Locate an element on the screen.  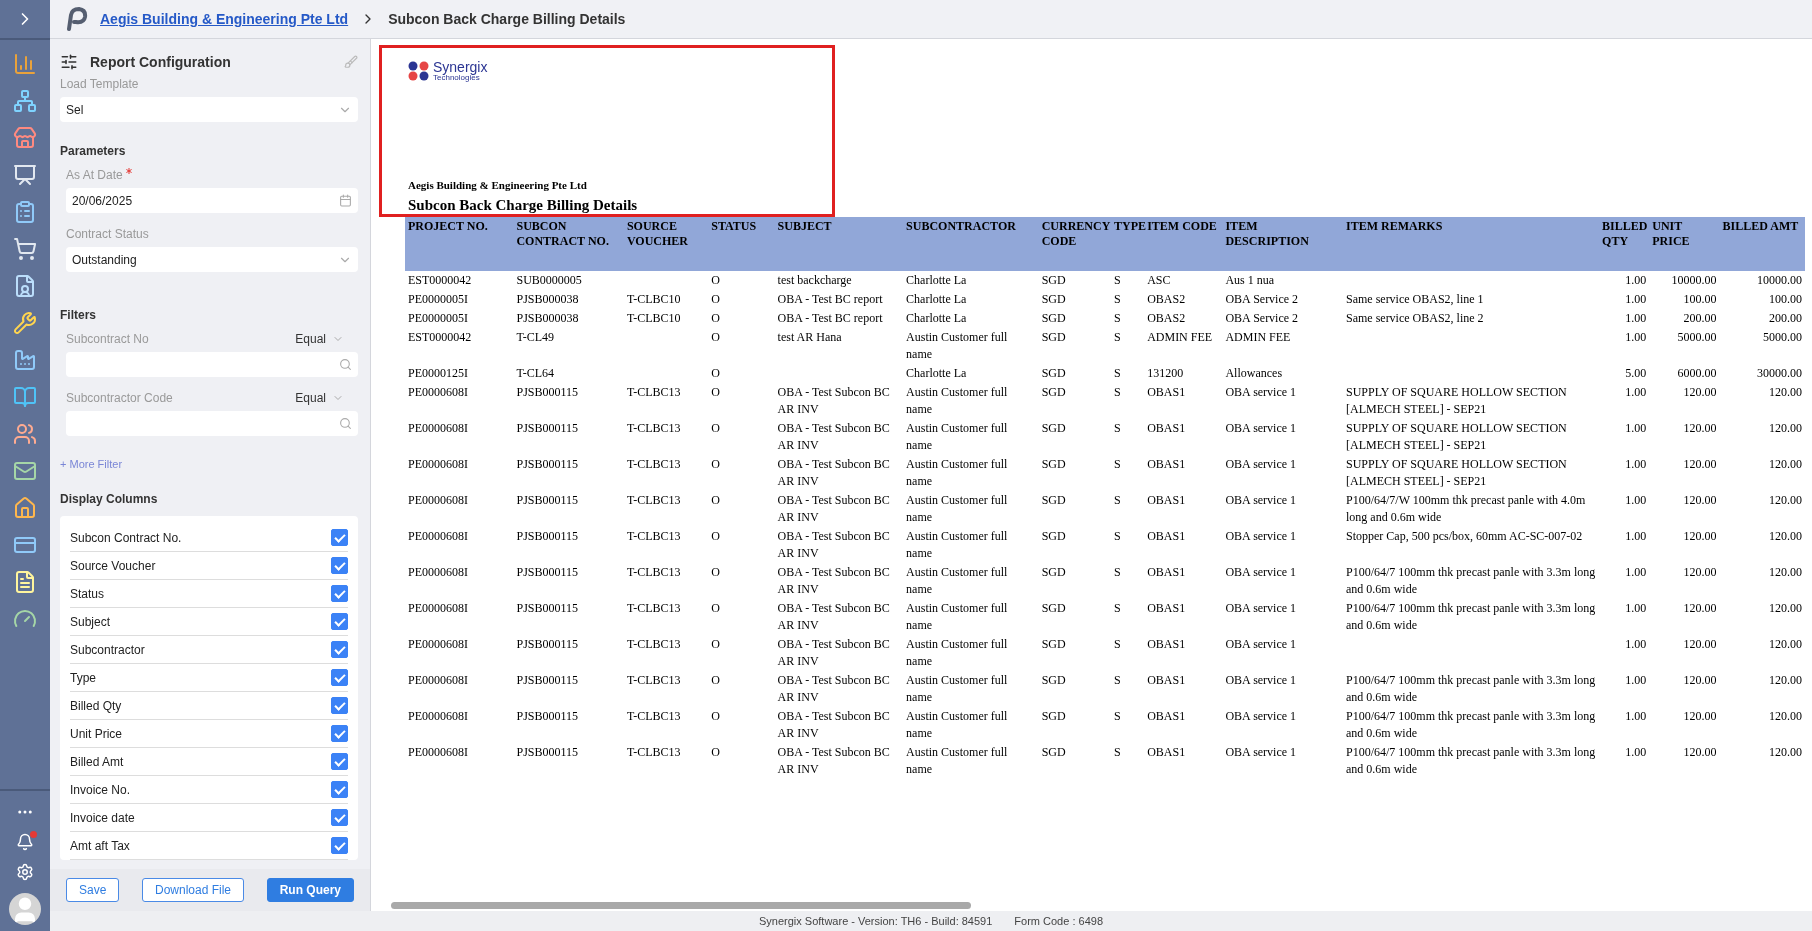
storefront-icon is located at coordinates (25, 138).